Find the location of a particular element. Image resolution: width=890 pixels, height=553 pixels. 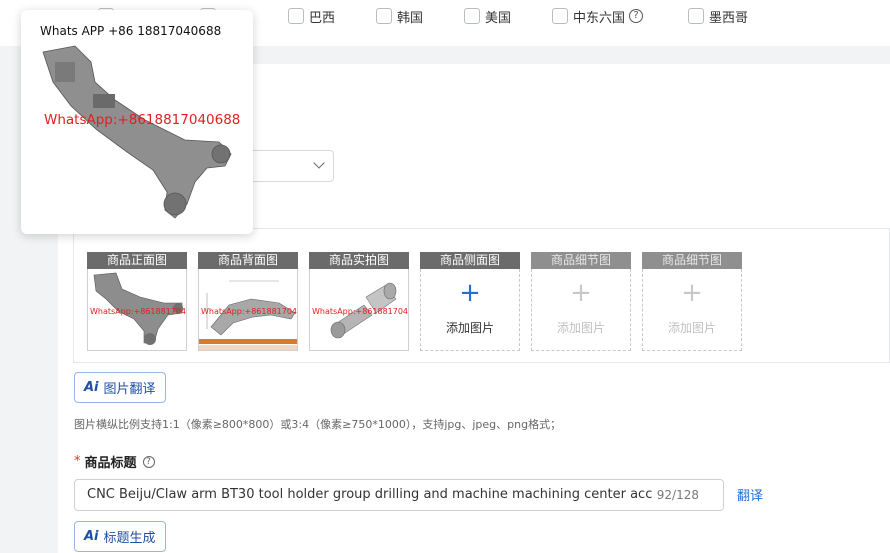

image-slot-detail-1: 商品细节图 + 添加图片 is located at coordinates (581, 301).